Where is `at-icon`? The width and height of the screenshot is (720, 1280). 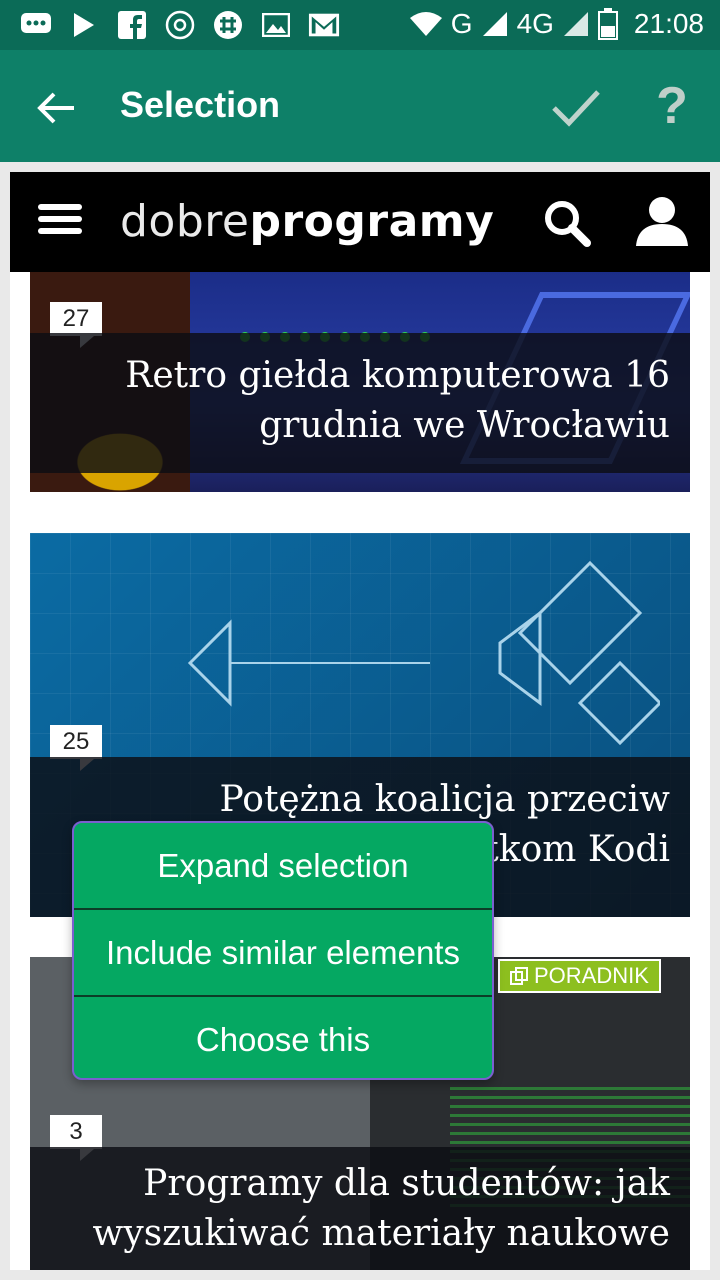
at-icon is located at coordinates (180, 25).